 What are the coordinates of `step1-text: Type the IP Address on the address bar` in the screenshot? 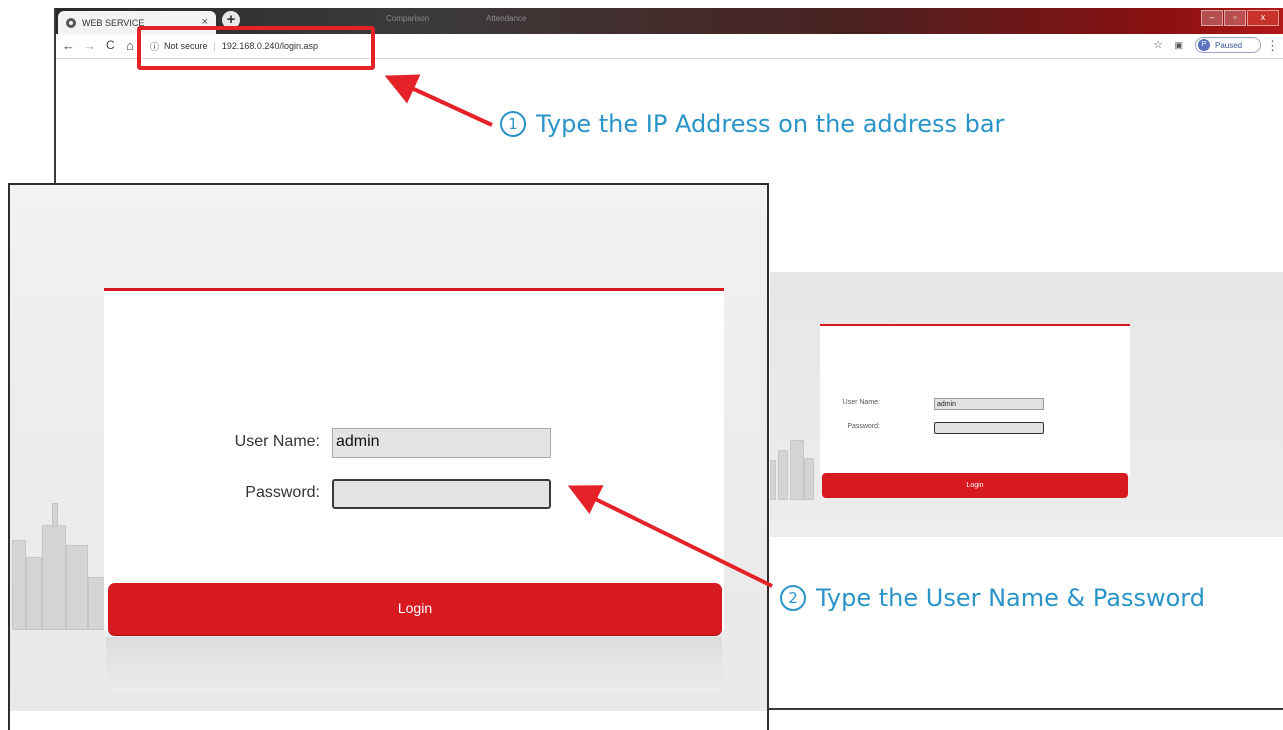 It's located at (770, 124).